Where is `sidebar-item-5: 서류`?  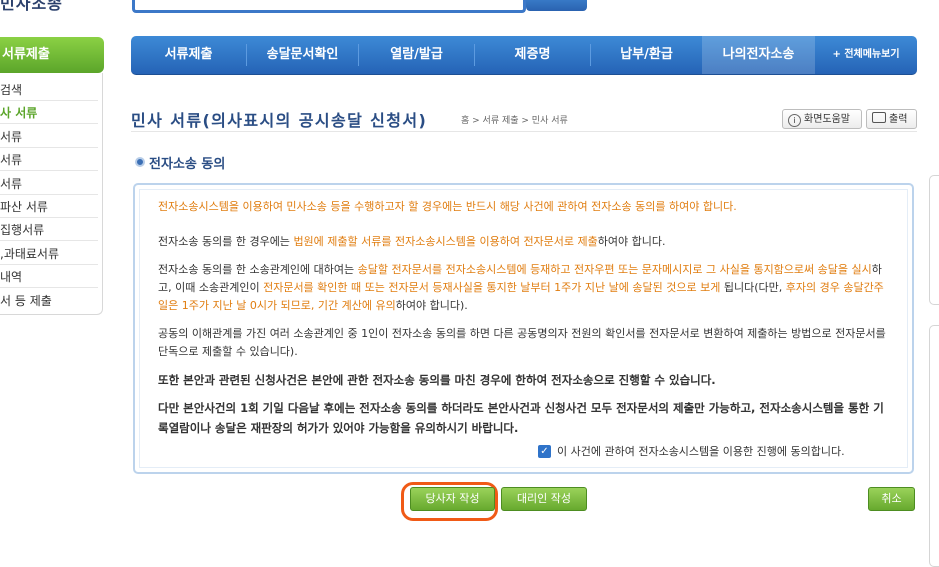
sidebar-item-5: 서류 is located at coordinates (11, 183).